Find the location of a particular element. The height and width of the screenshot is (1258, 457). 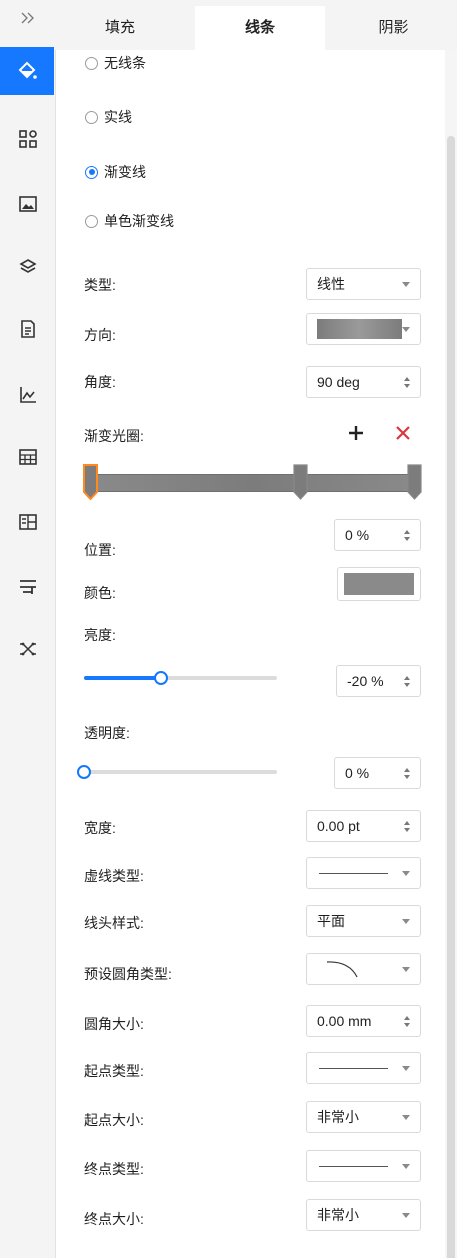

scrollbar is located at coordinates (451, 654).